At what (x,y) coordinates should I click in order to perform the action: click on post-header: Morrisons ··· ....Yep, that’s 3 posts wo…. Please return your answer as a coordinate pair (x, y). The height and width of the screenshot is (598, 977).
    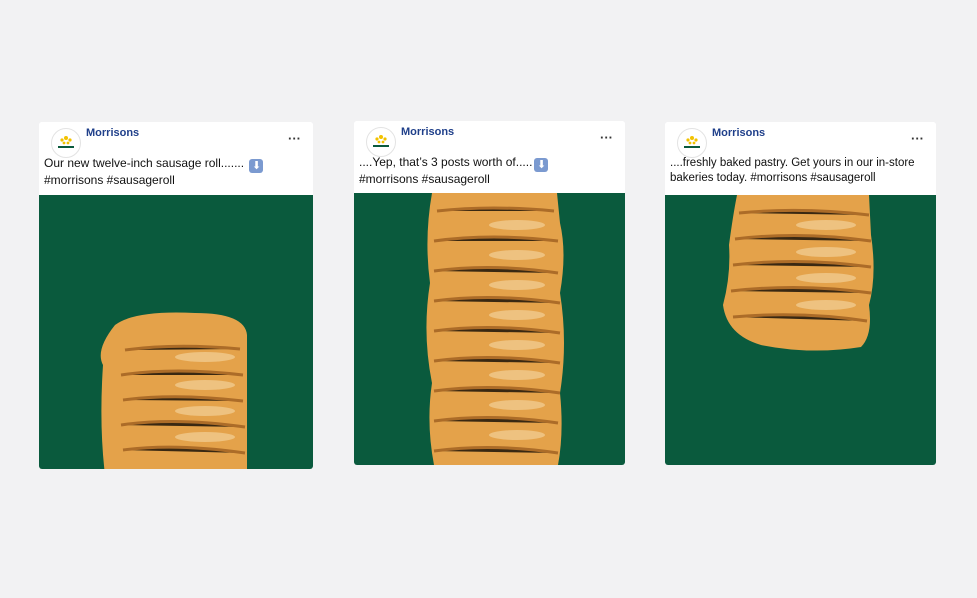
    Looking at the image, I should click on (489, 158).